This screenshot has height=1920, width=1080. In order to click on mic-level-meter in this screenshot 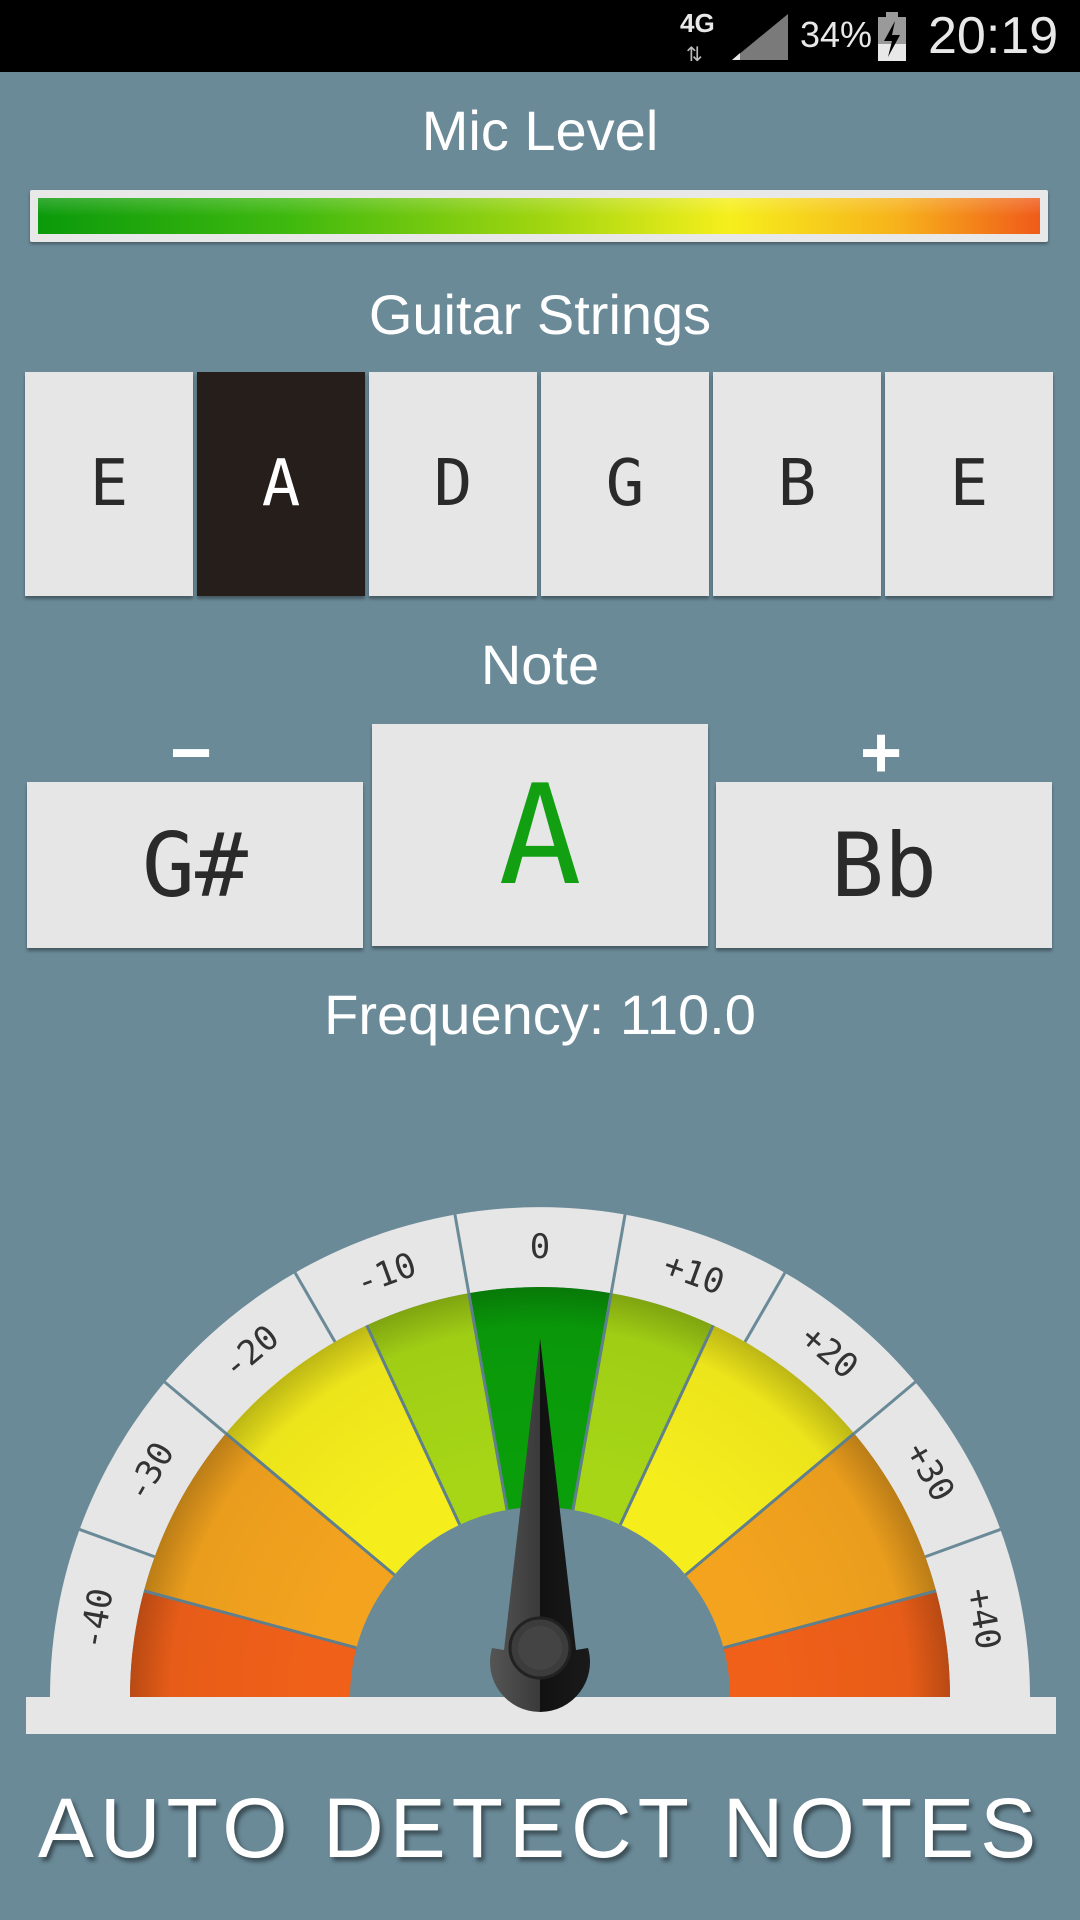, I will do `click(539, 216)`.